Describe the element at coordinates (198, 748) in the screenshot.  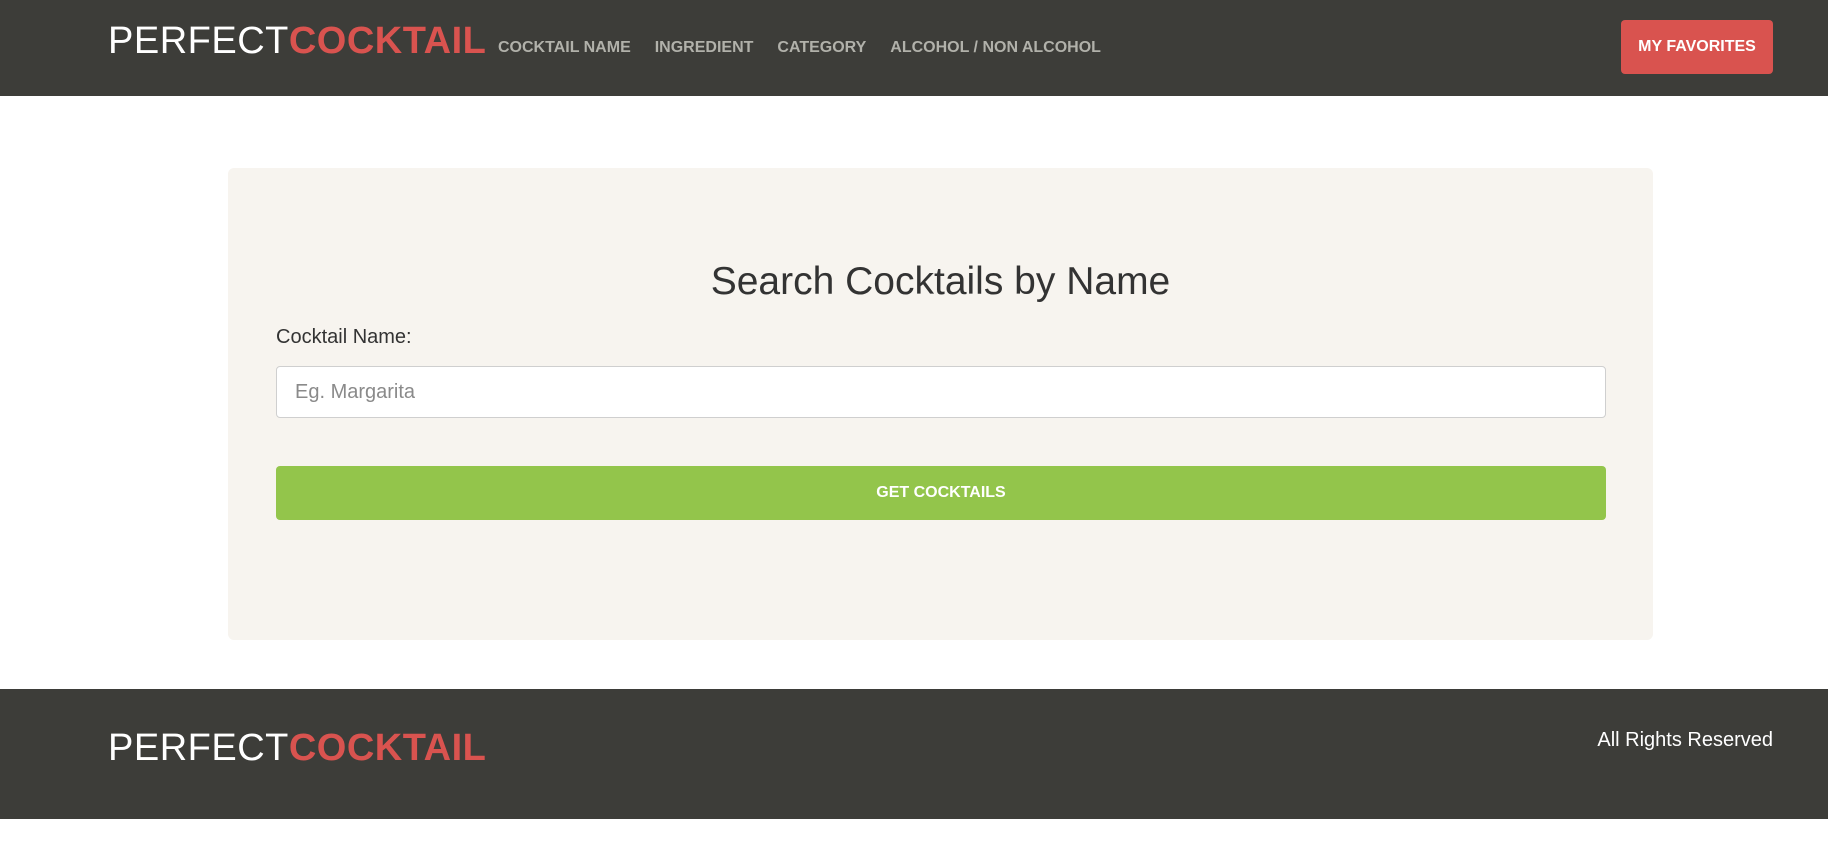
I see `footer-logo-text-perfect: PERFECT` at that location.